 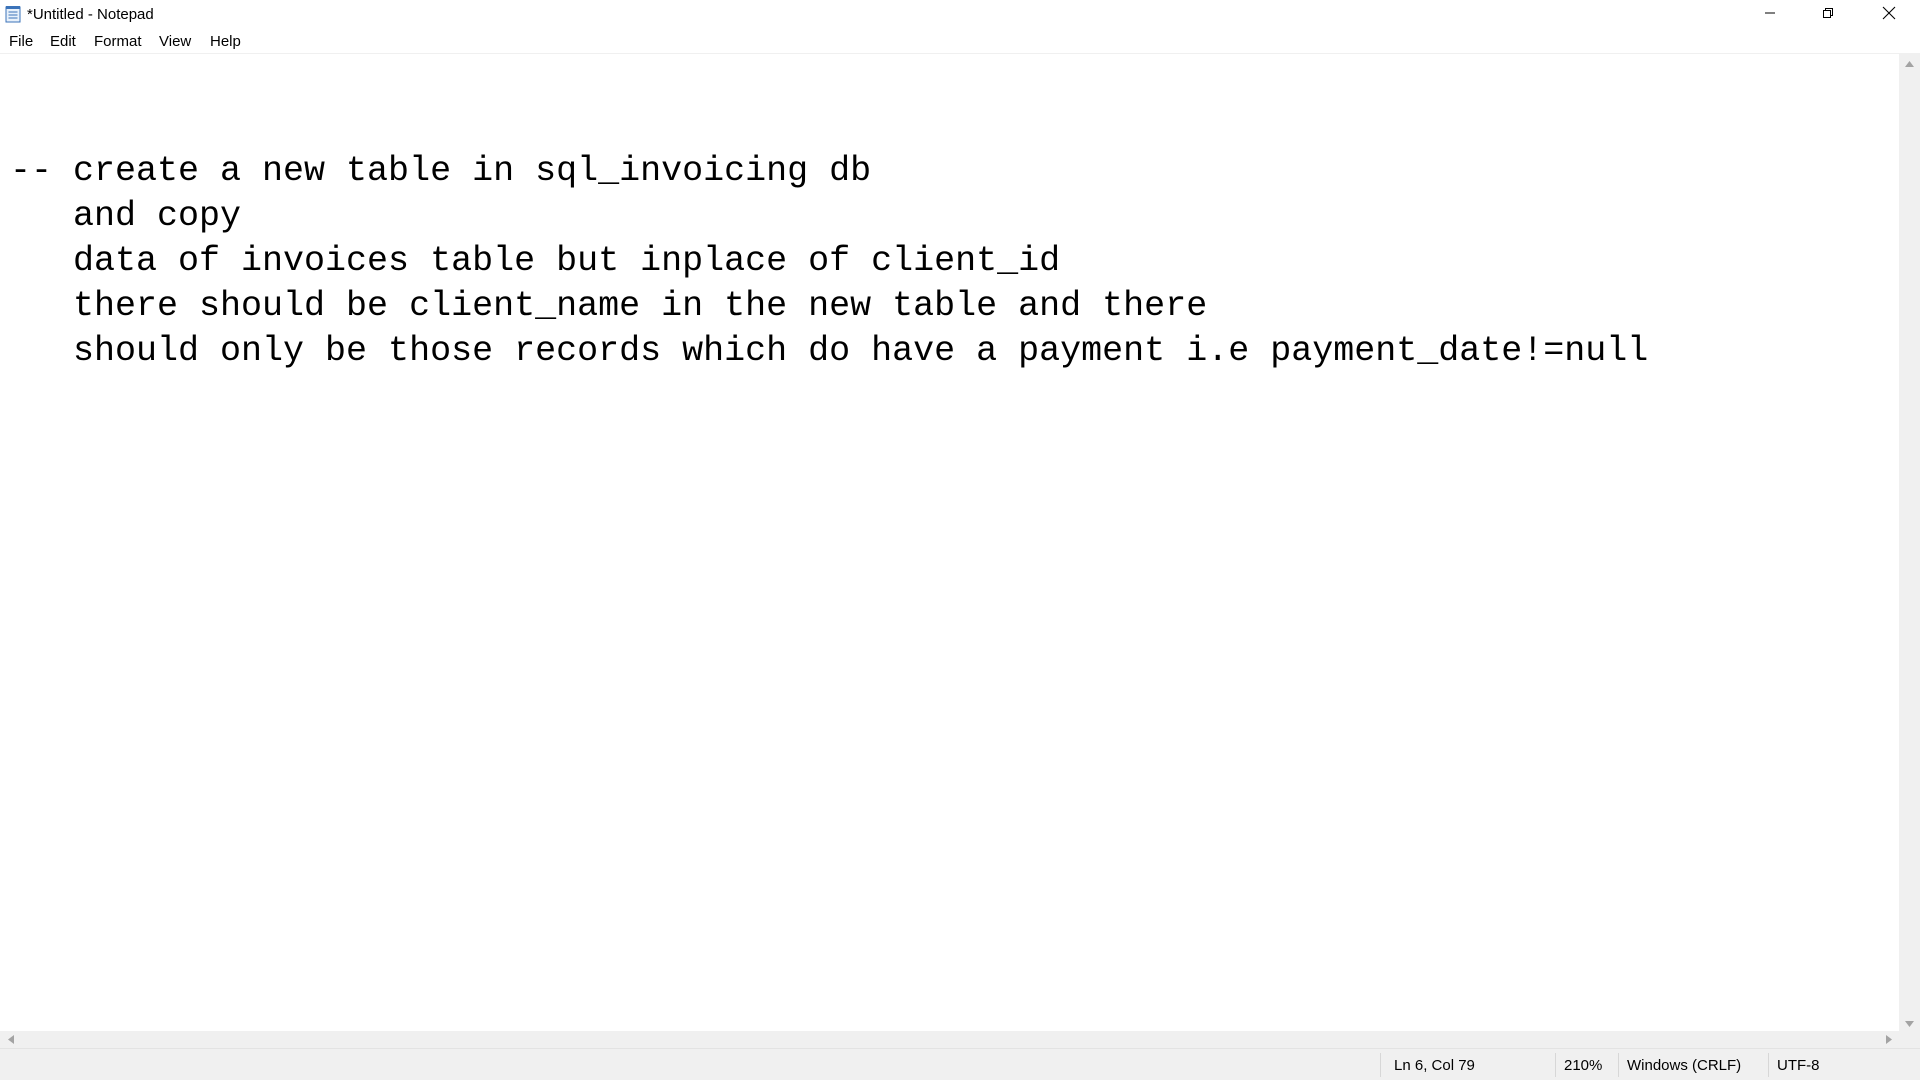 I want to click on restore-icon, so click(x=1828, y=15).